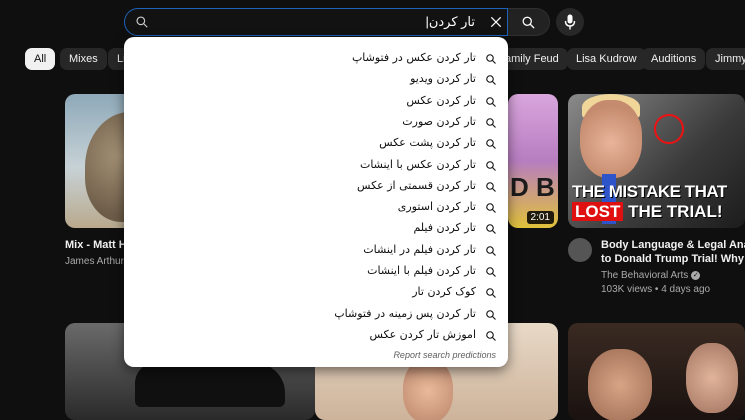  I want to click on suggestion-text: تار کردن صورت, so click(439, 121).